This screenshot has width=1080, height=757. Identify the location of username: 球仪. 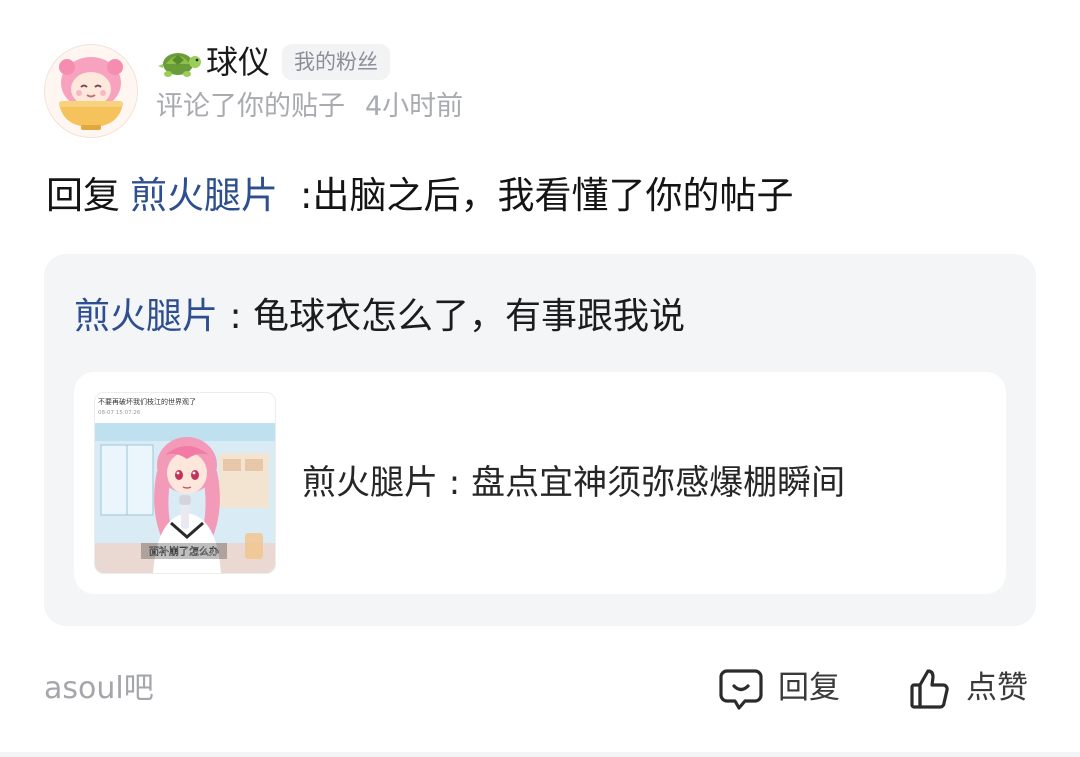
(238, 62).